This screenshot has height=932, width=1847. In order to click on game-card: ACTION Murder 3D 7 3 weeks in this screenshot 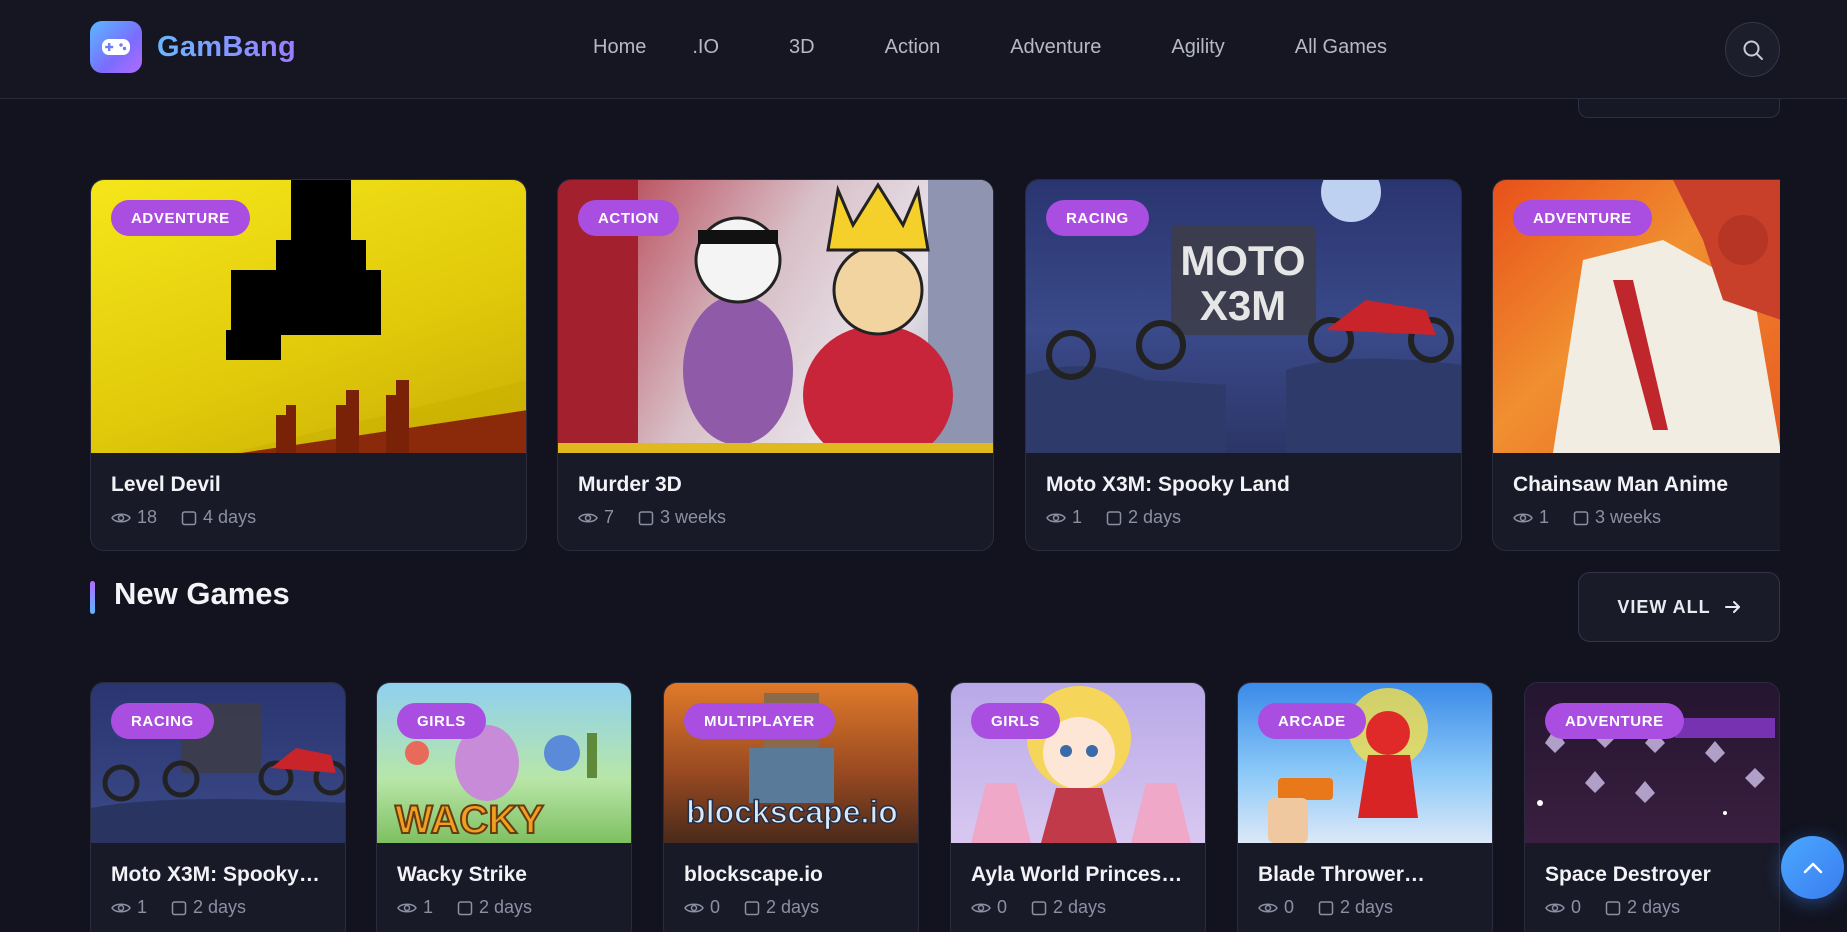, I will do `click(775, 365)`.